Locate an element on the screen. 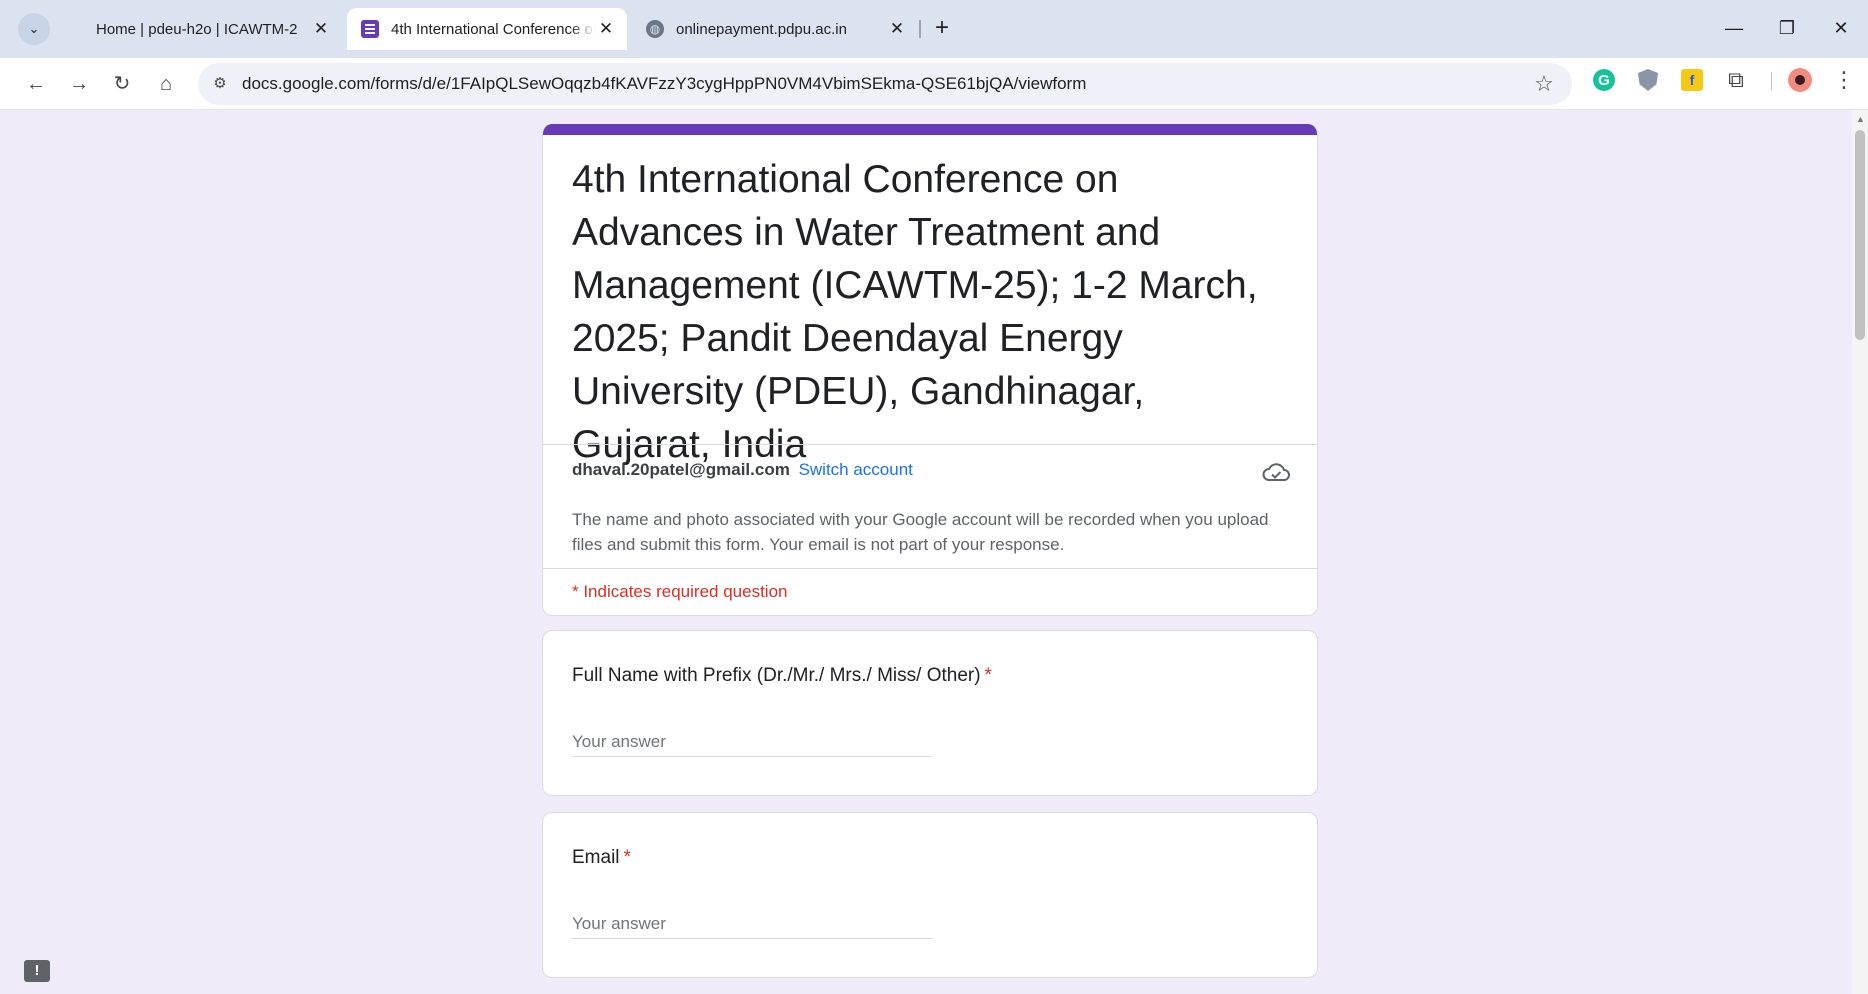  tab-title: 4th International Conference on is located at coordinates (493, 29).